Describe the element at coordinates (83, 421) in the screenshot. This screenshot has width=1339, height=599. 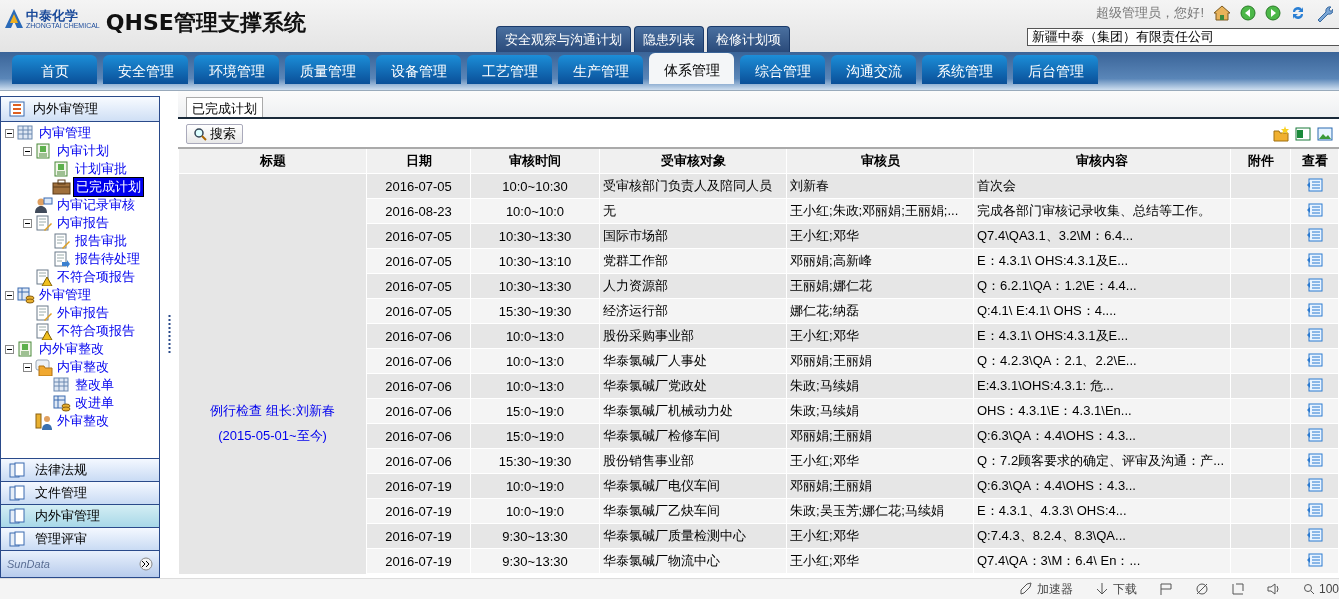
I see `tree-item: 外审整改` at that location.